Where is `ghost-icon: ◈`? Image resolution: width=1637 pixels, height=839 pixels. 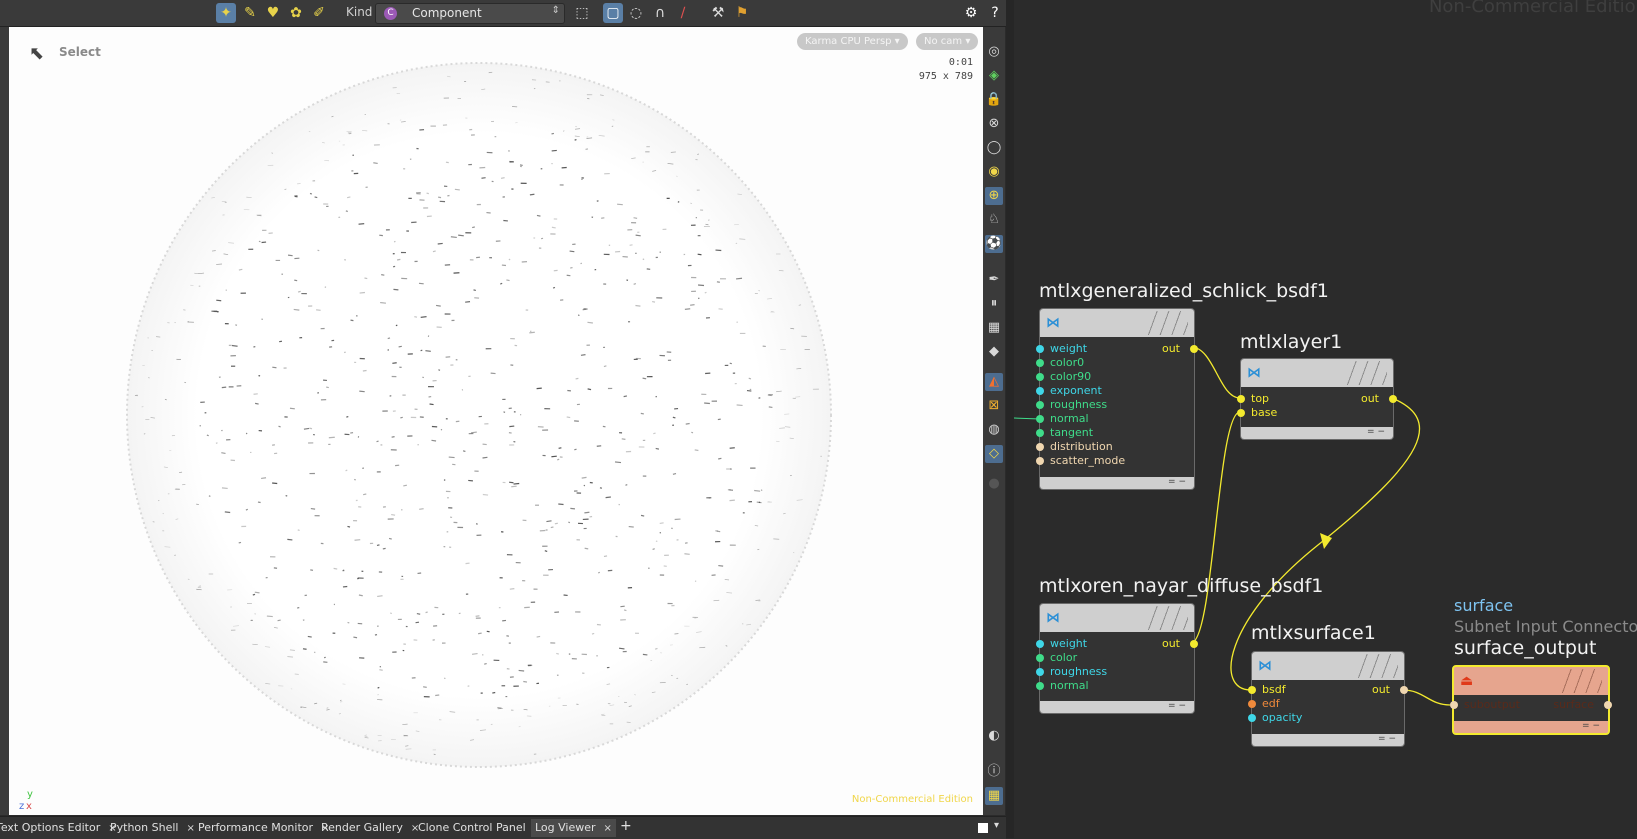 ghost-icon: ◈ is located at coordinates (994, 76).